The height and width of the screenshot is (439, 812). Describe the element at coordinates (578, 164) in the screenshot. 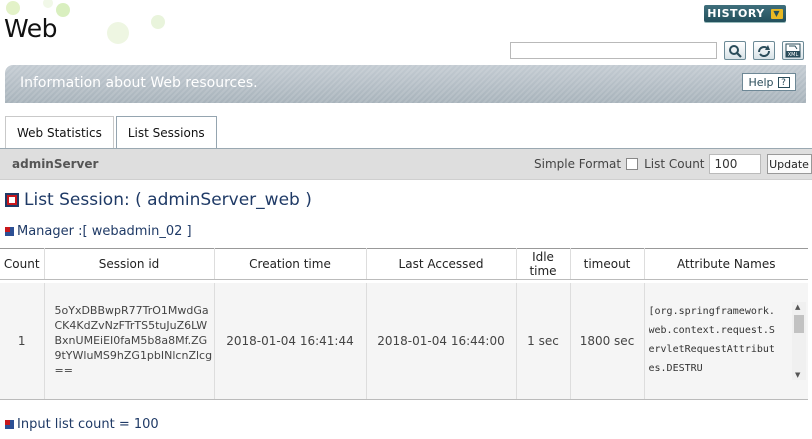

I see `simple-format-label: Simple Format` at that location.